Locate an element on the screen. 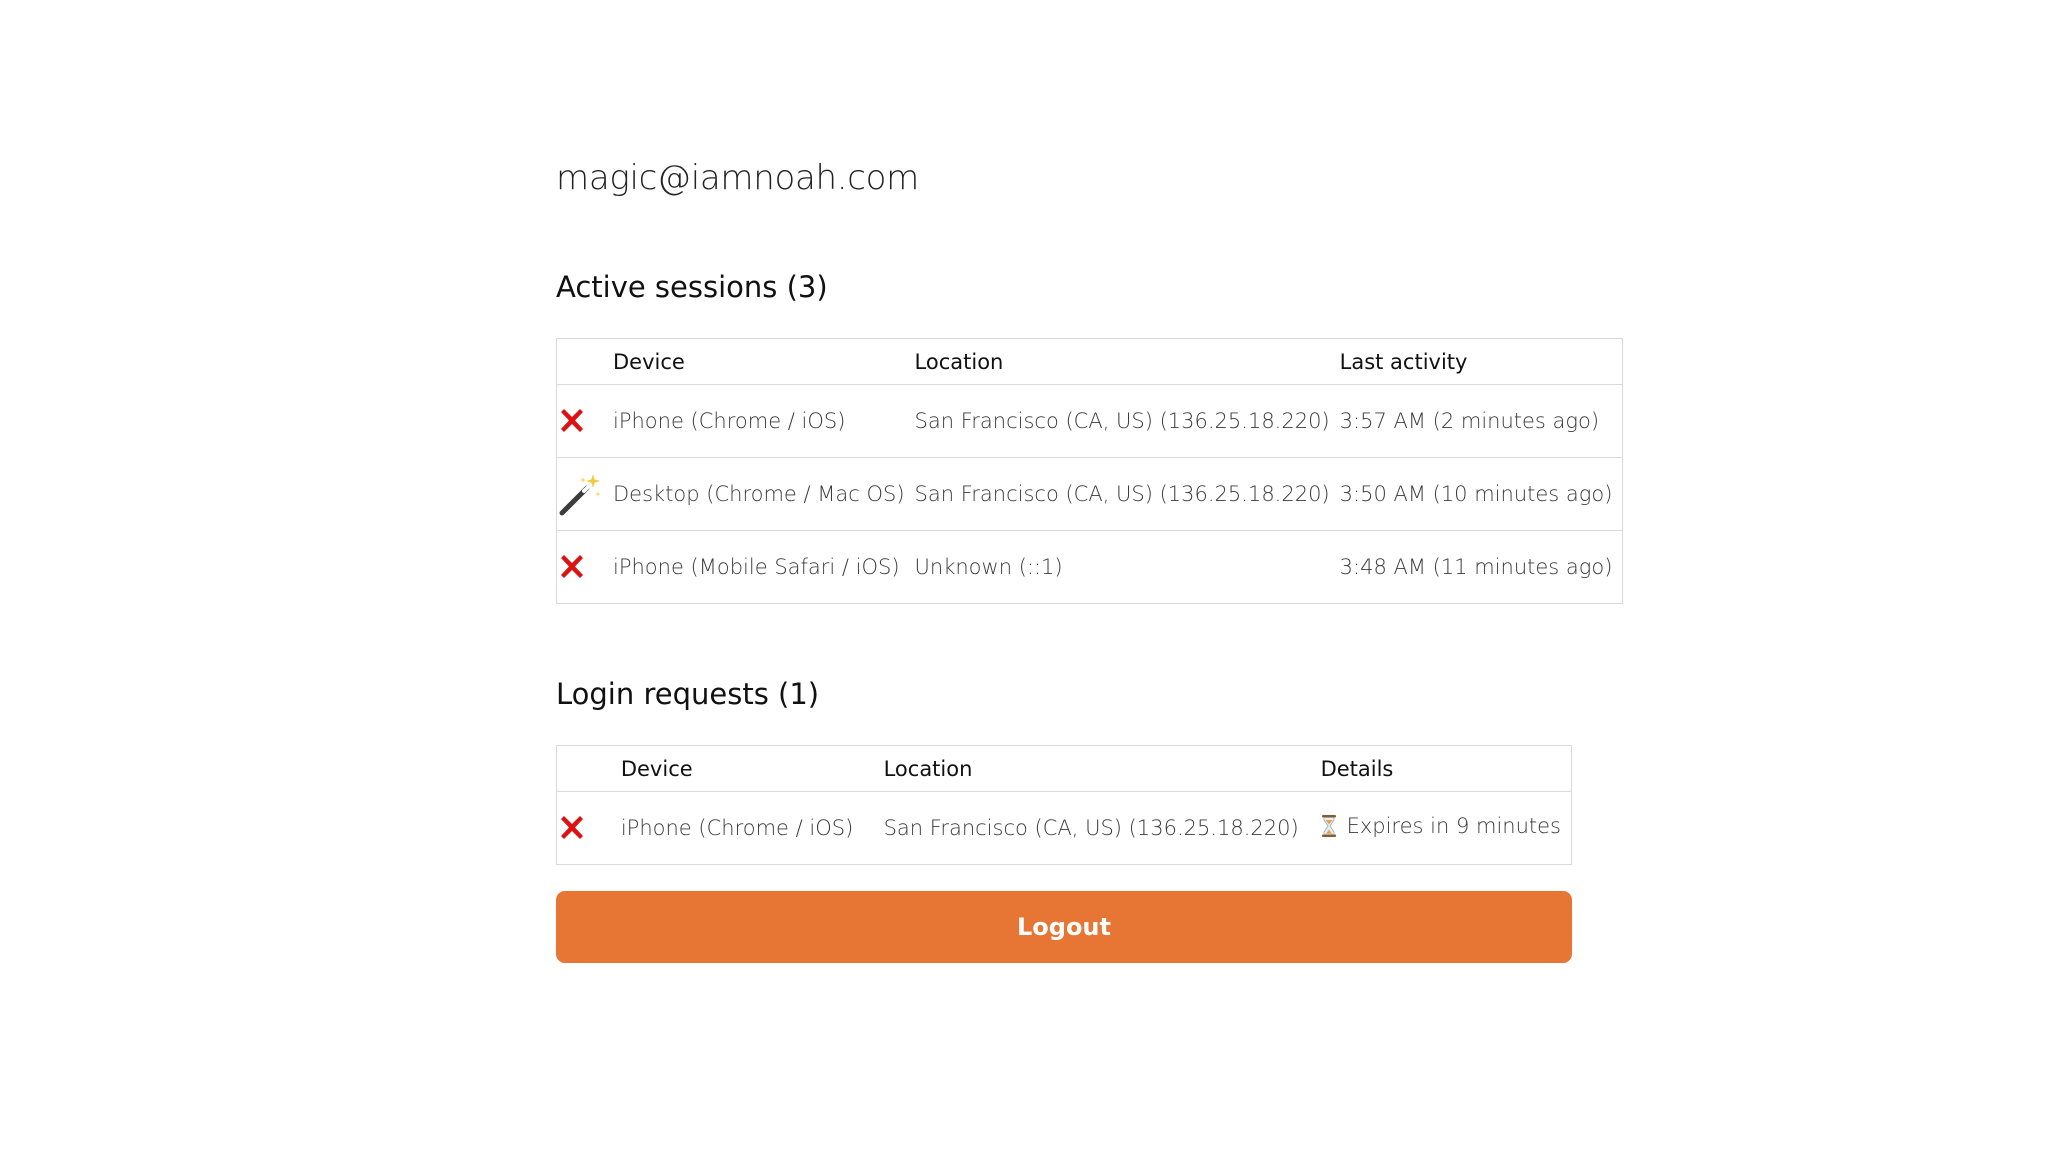 Image resolution: width=2048 pixels, height=1151 pixels. request-device: iPhone (Chrome / iOS) is located at coordinates (752, 828).